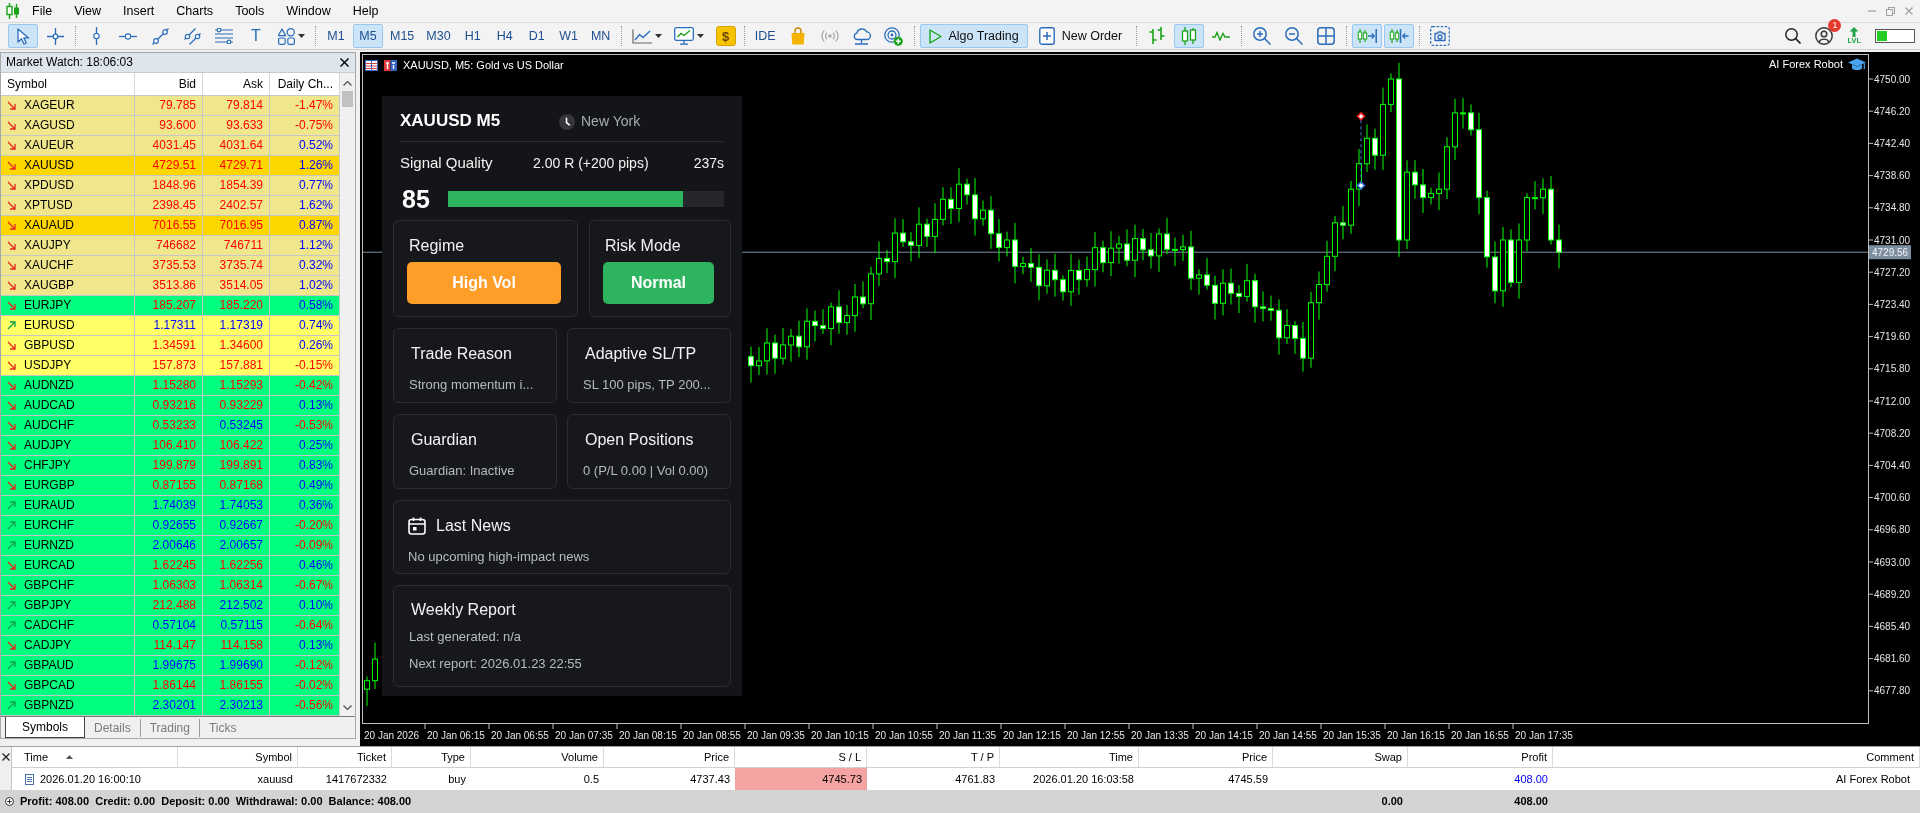 This screenshot has width=1920, height=813. What do you see at coordinates (170, 326) in the screenshot?
I see `quote-row: EURUSD 1.17311 1.17319 0.74%` at bounding box center [170, 326].